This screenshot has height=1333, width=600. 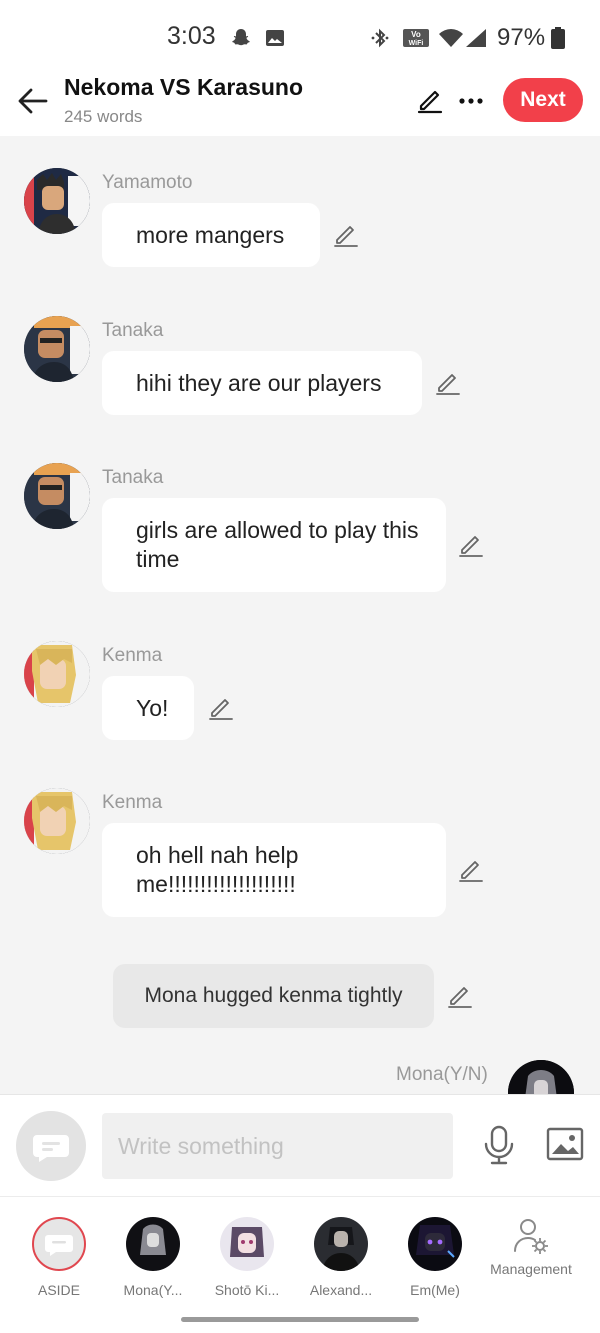 What do you see at coordinates (471, 101) in the screenshot?
I see `more-options-icon` at bounding box center [471, 101].